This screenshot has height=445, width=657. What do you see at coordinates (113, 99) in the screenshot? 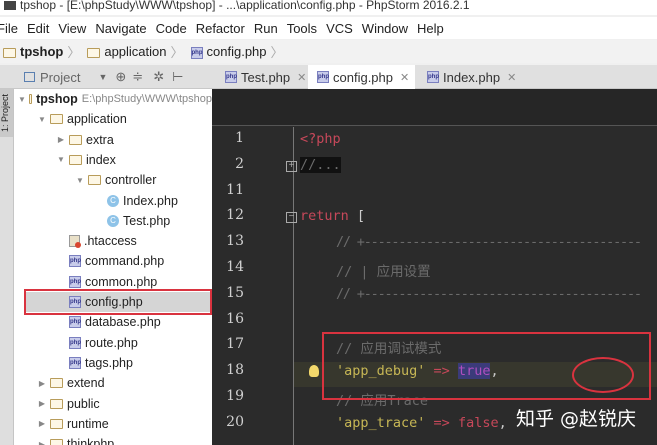
I see `tree-item: ▼ tpshop E:\phpStudy\WWW\tpshop` at bounding box center [113, 99].